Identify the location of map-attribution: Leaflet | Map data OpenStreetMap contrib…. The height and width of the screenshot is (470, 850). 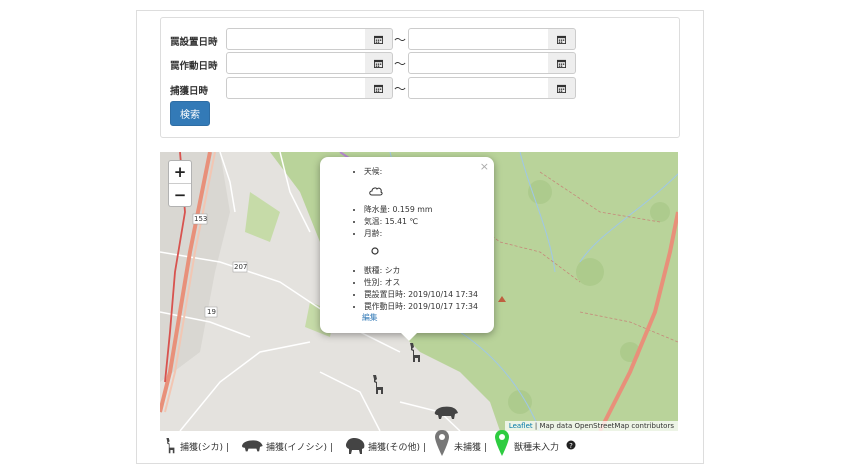
(591, 426).